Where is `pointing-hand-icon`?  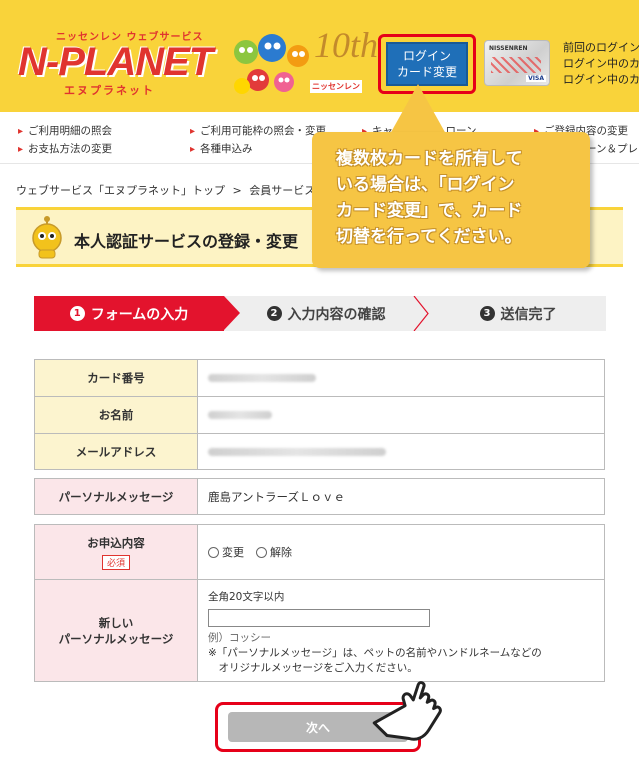 pointing-hand-icon is located at coordinates (407, 711).